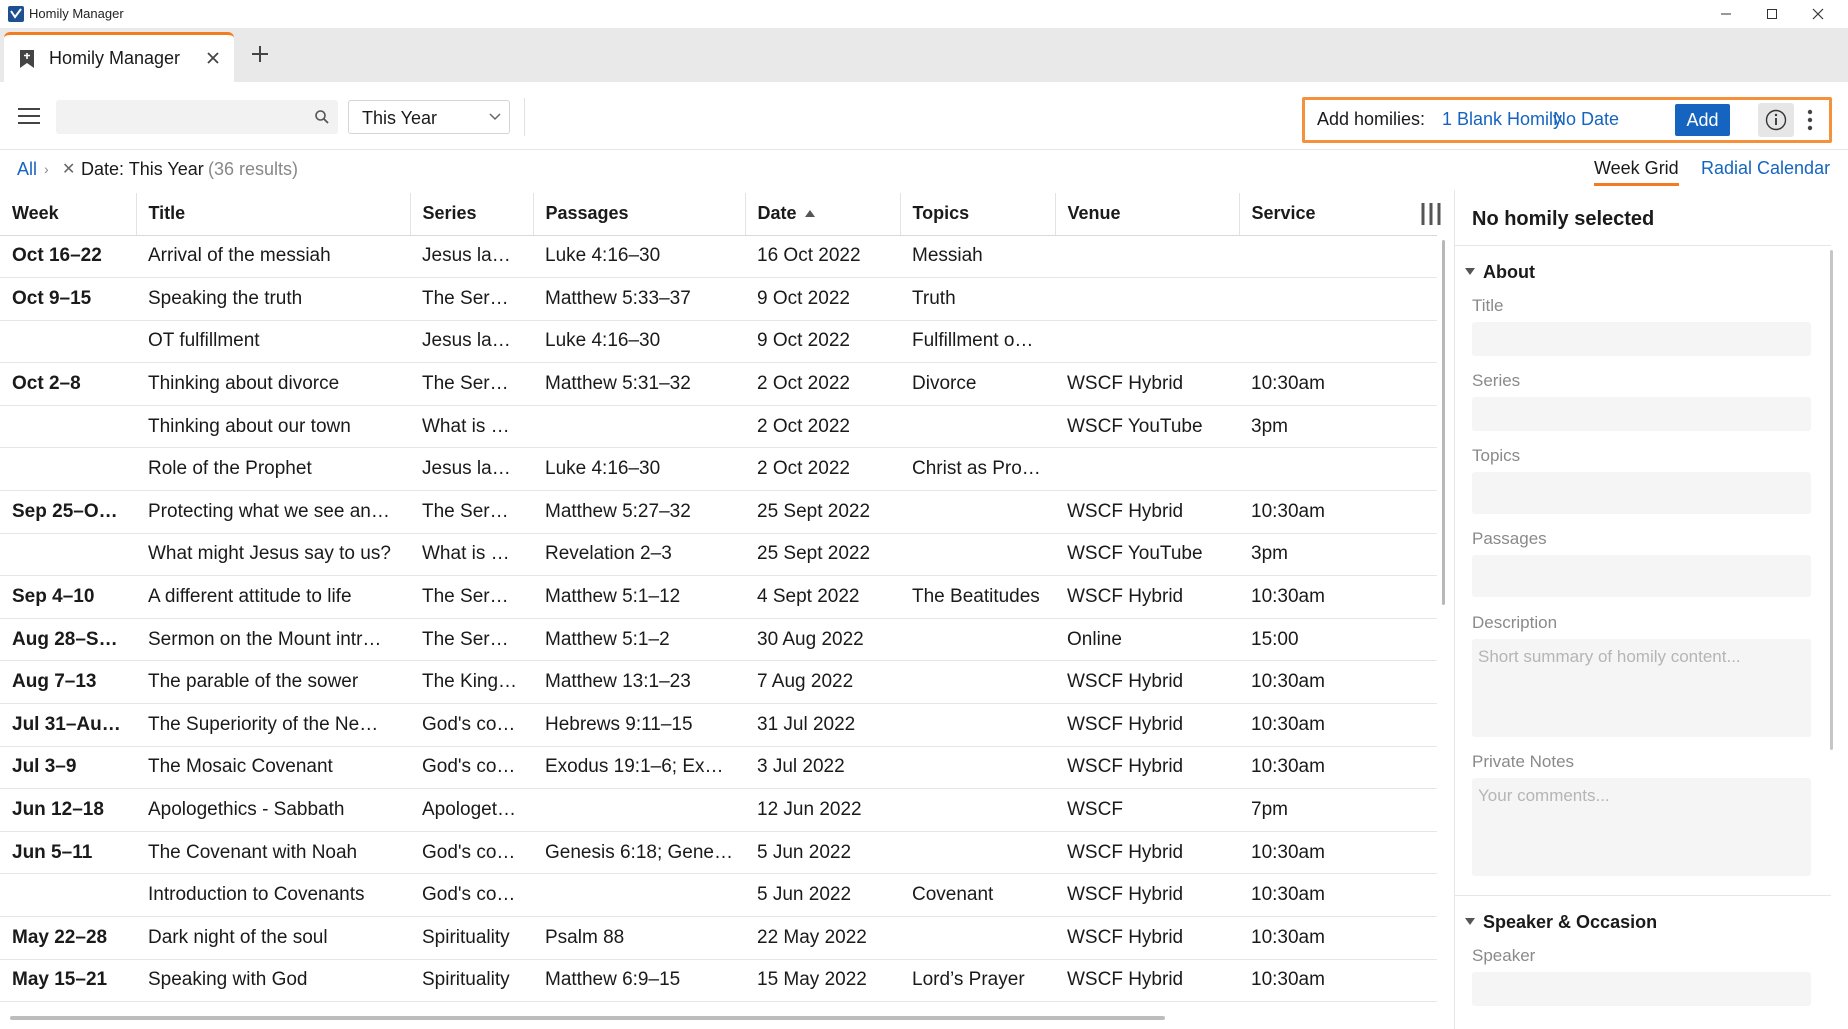 Image resolution: width=1848 pixels, height=1029 pixels. I want to click on more-vertical-icon, so click(1810, 120).